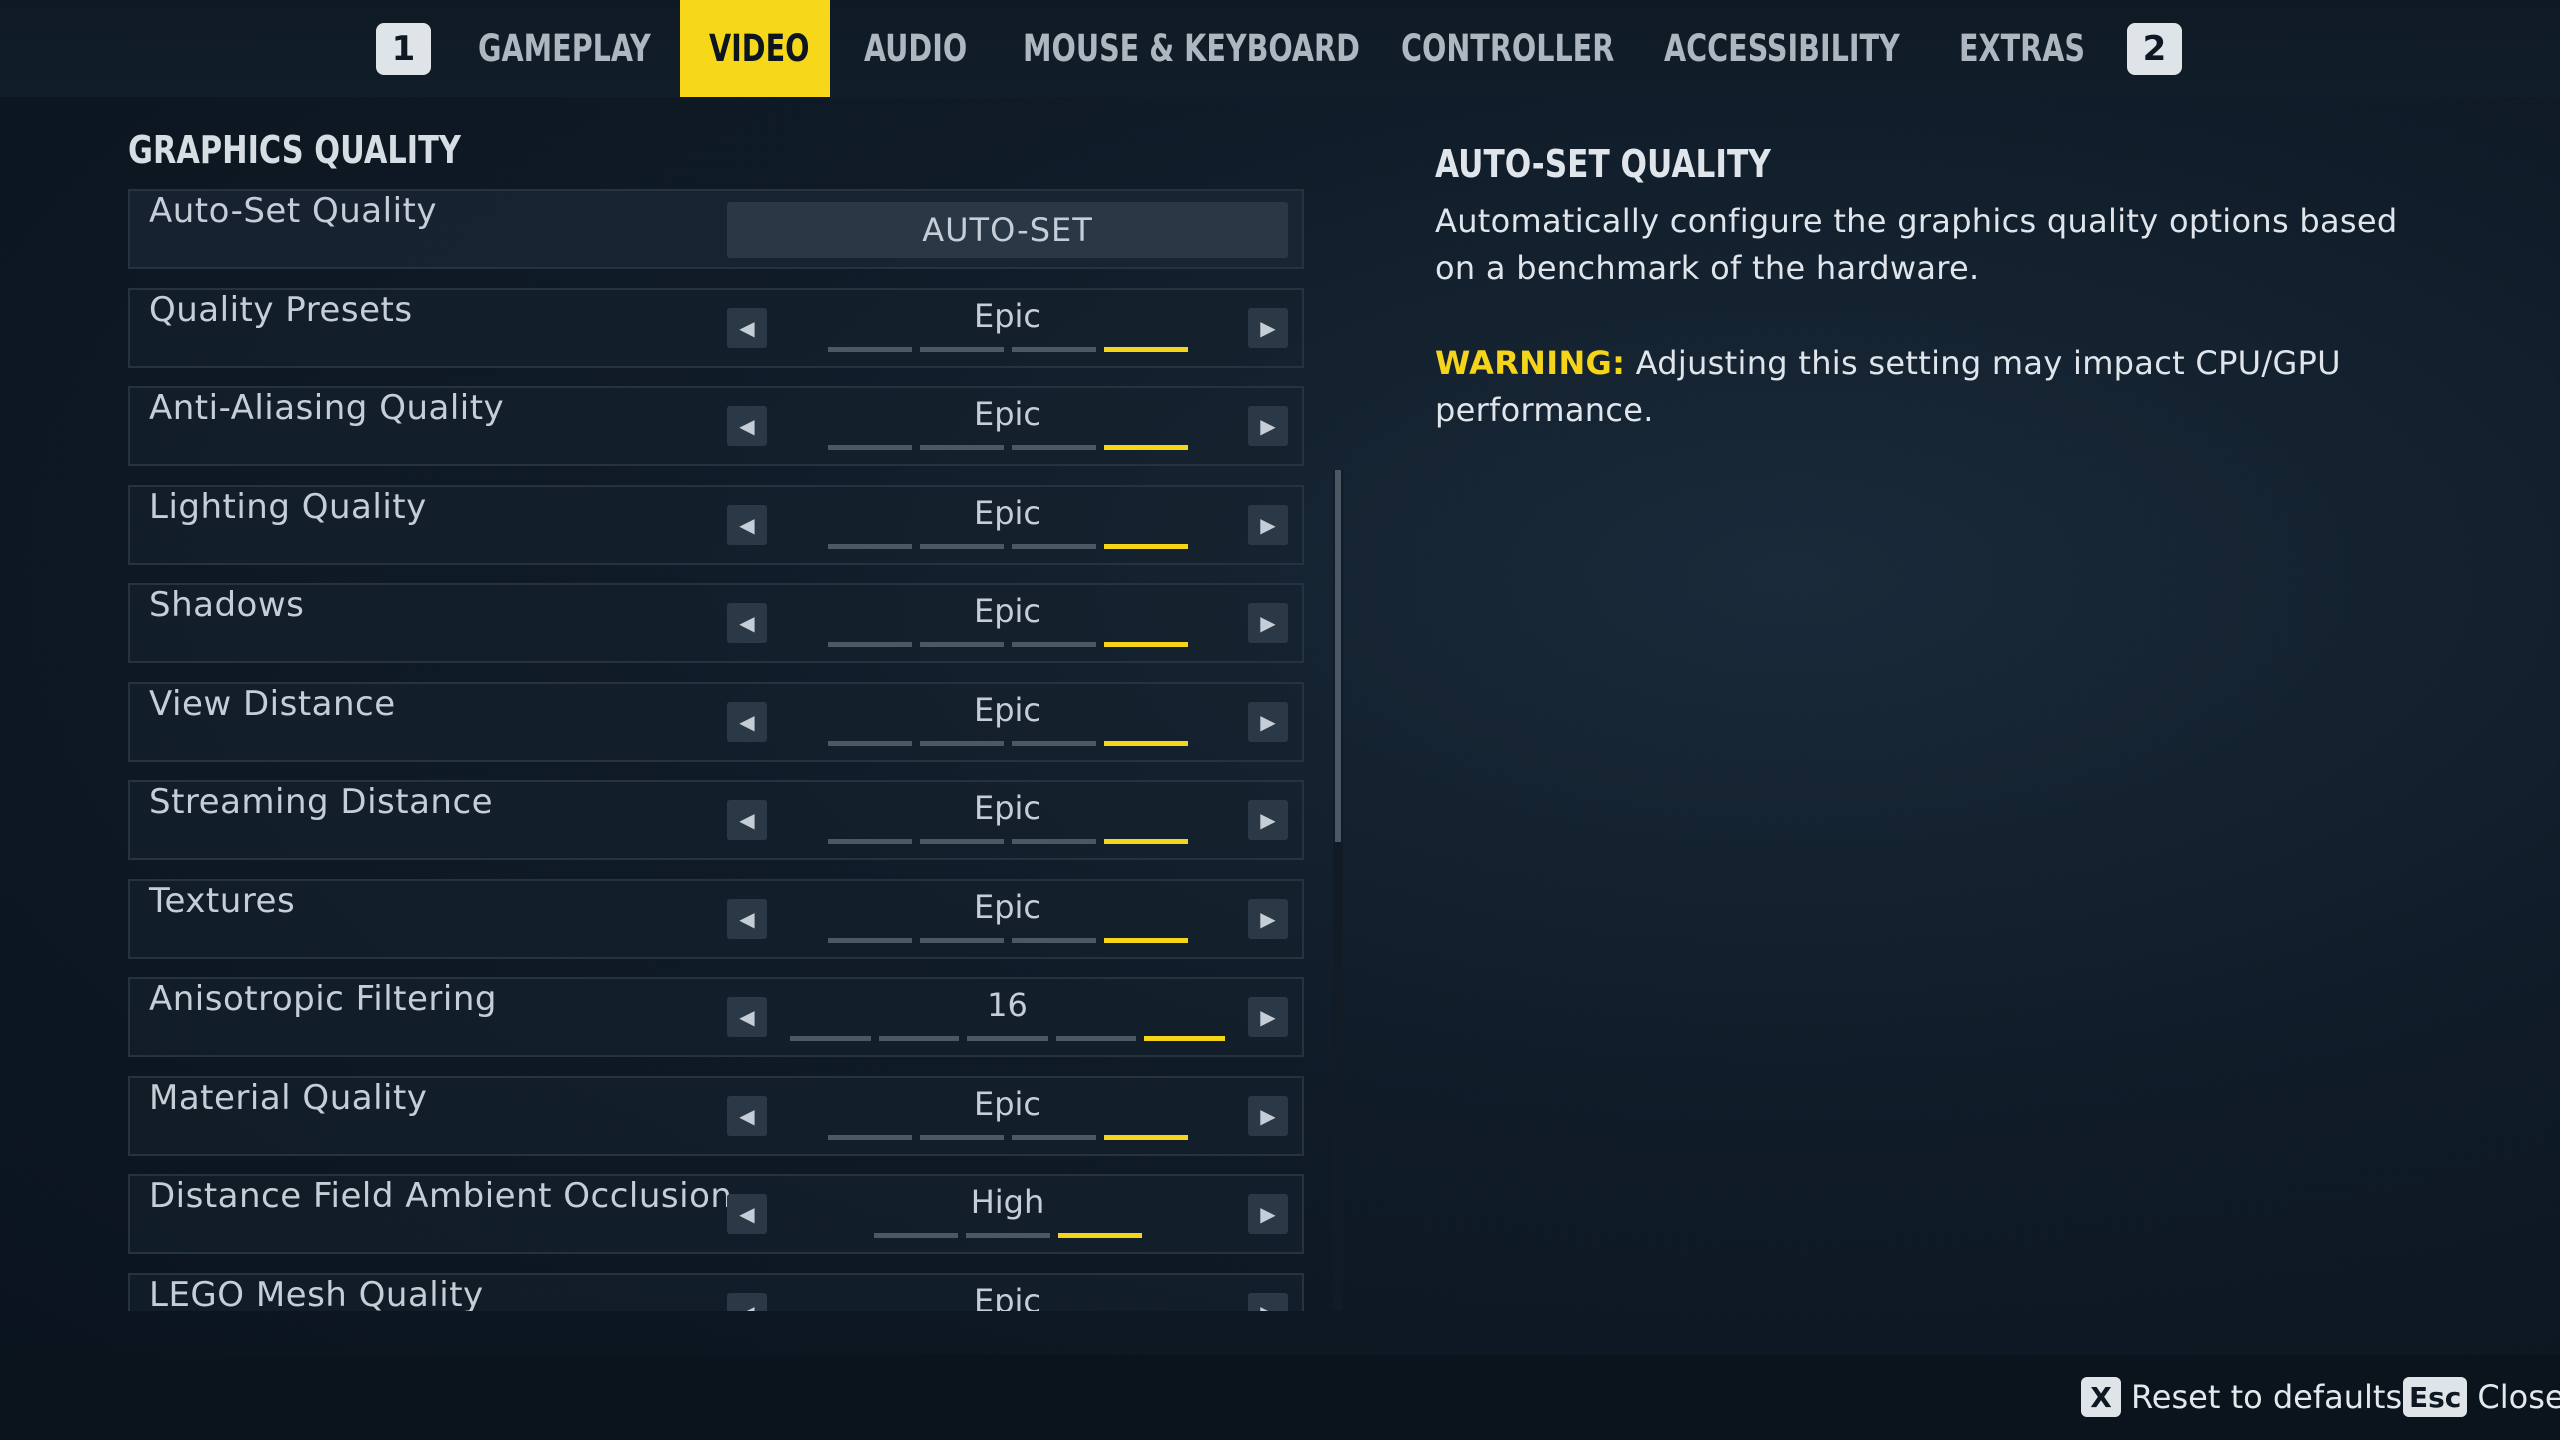 This screenshot has height=1440, width=2560. I want to click on setting-row: Anti-Aliasing Quality ◀ Epic ▶, so click(716, 426).